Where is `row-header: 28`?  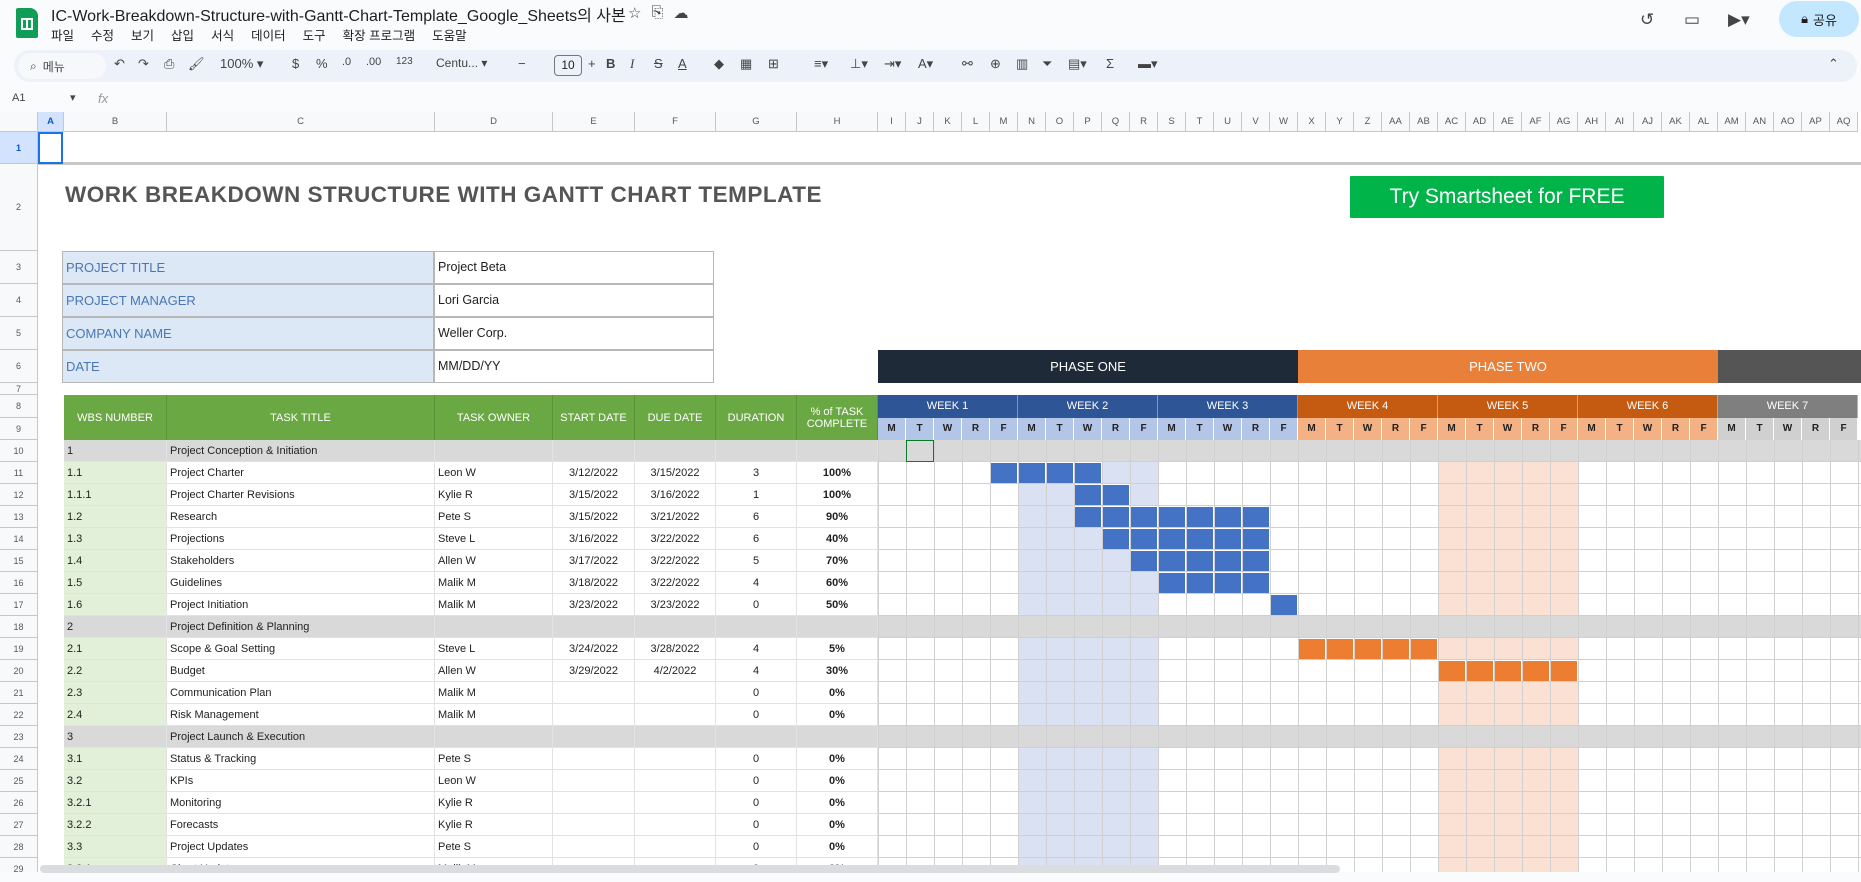
row-header: 28 is located at coordinates (19, 847).